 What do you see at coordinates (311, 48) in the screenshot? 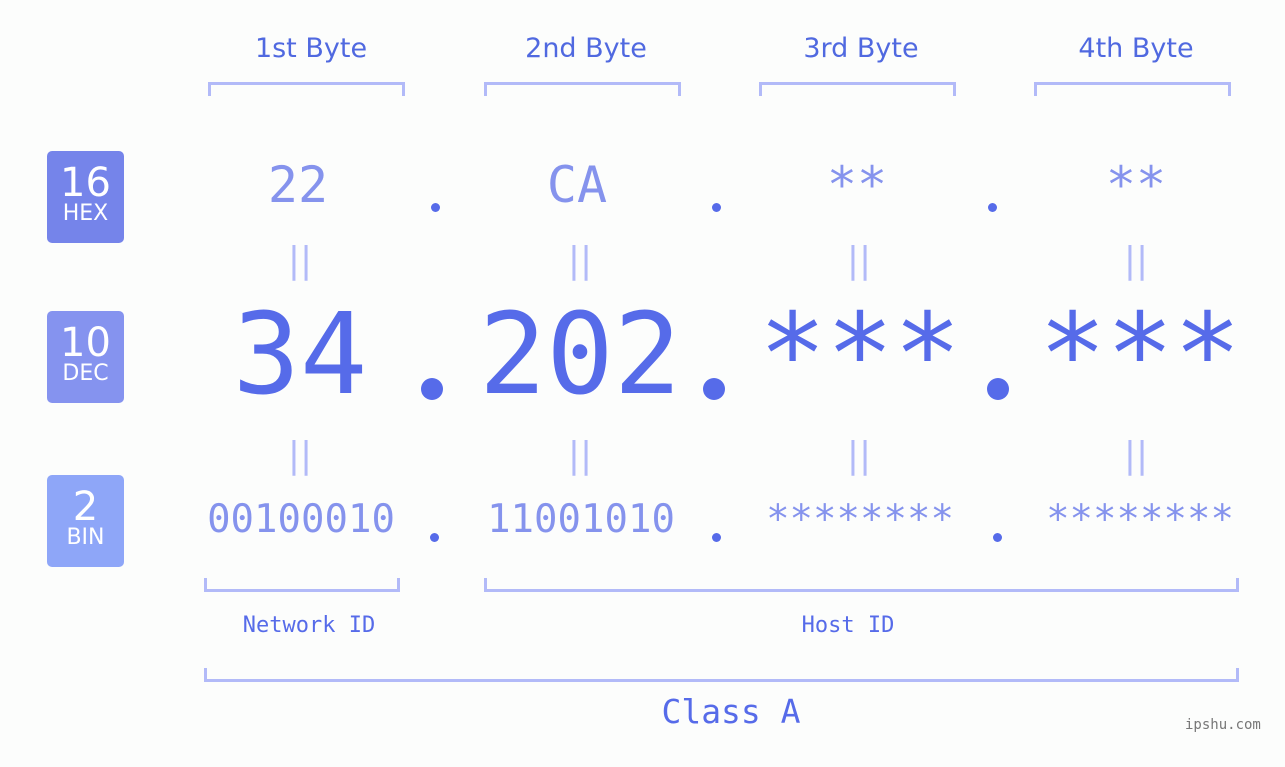
I see `byte-label-1: 1st Byte` at bounding box center [311, 48].